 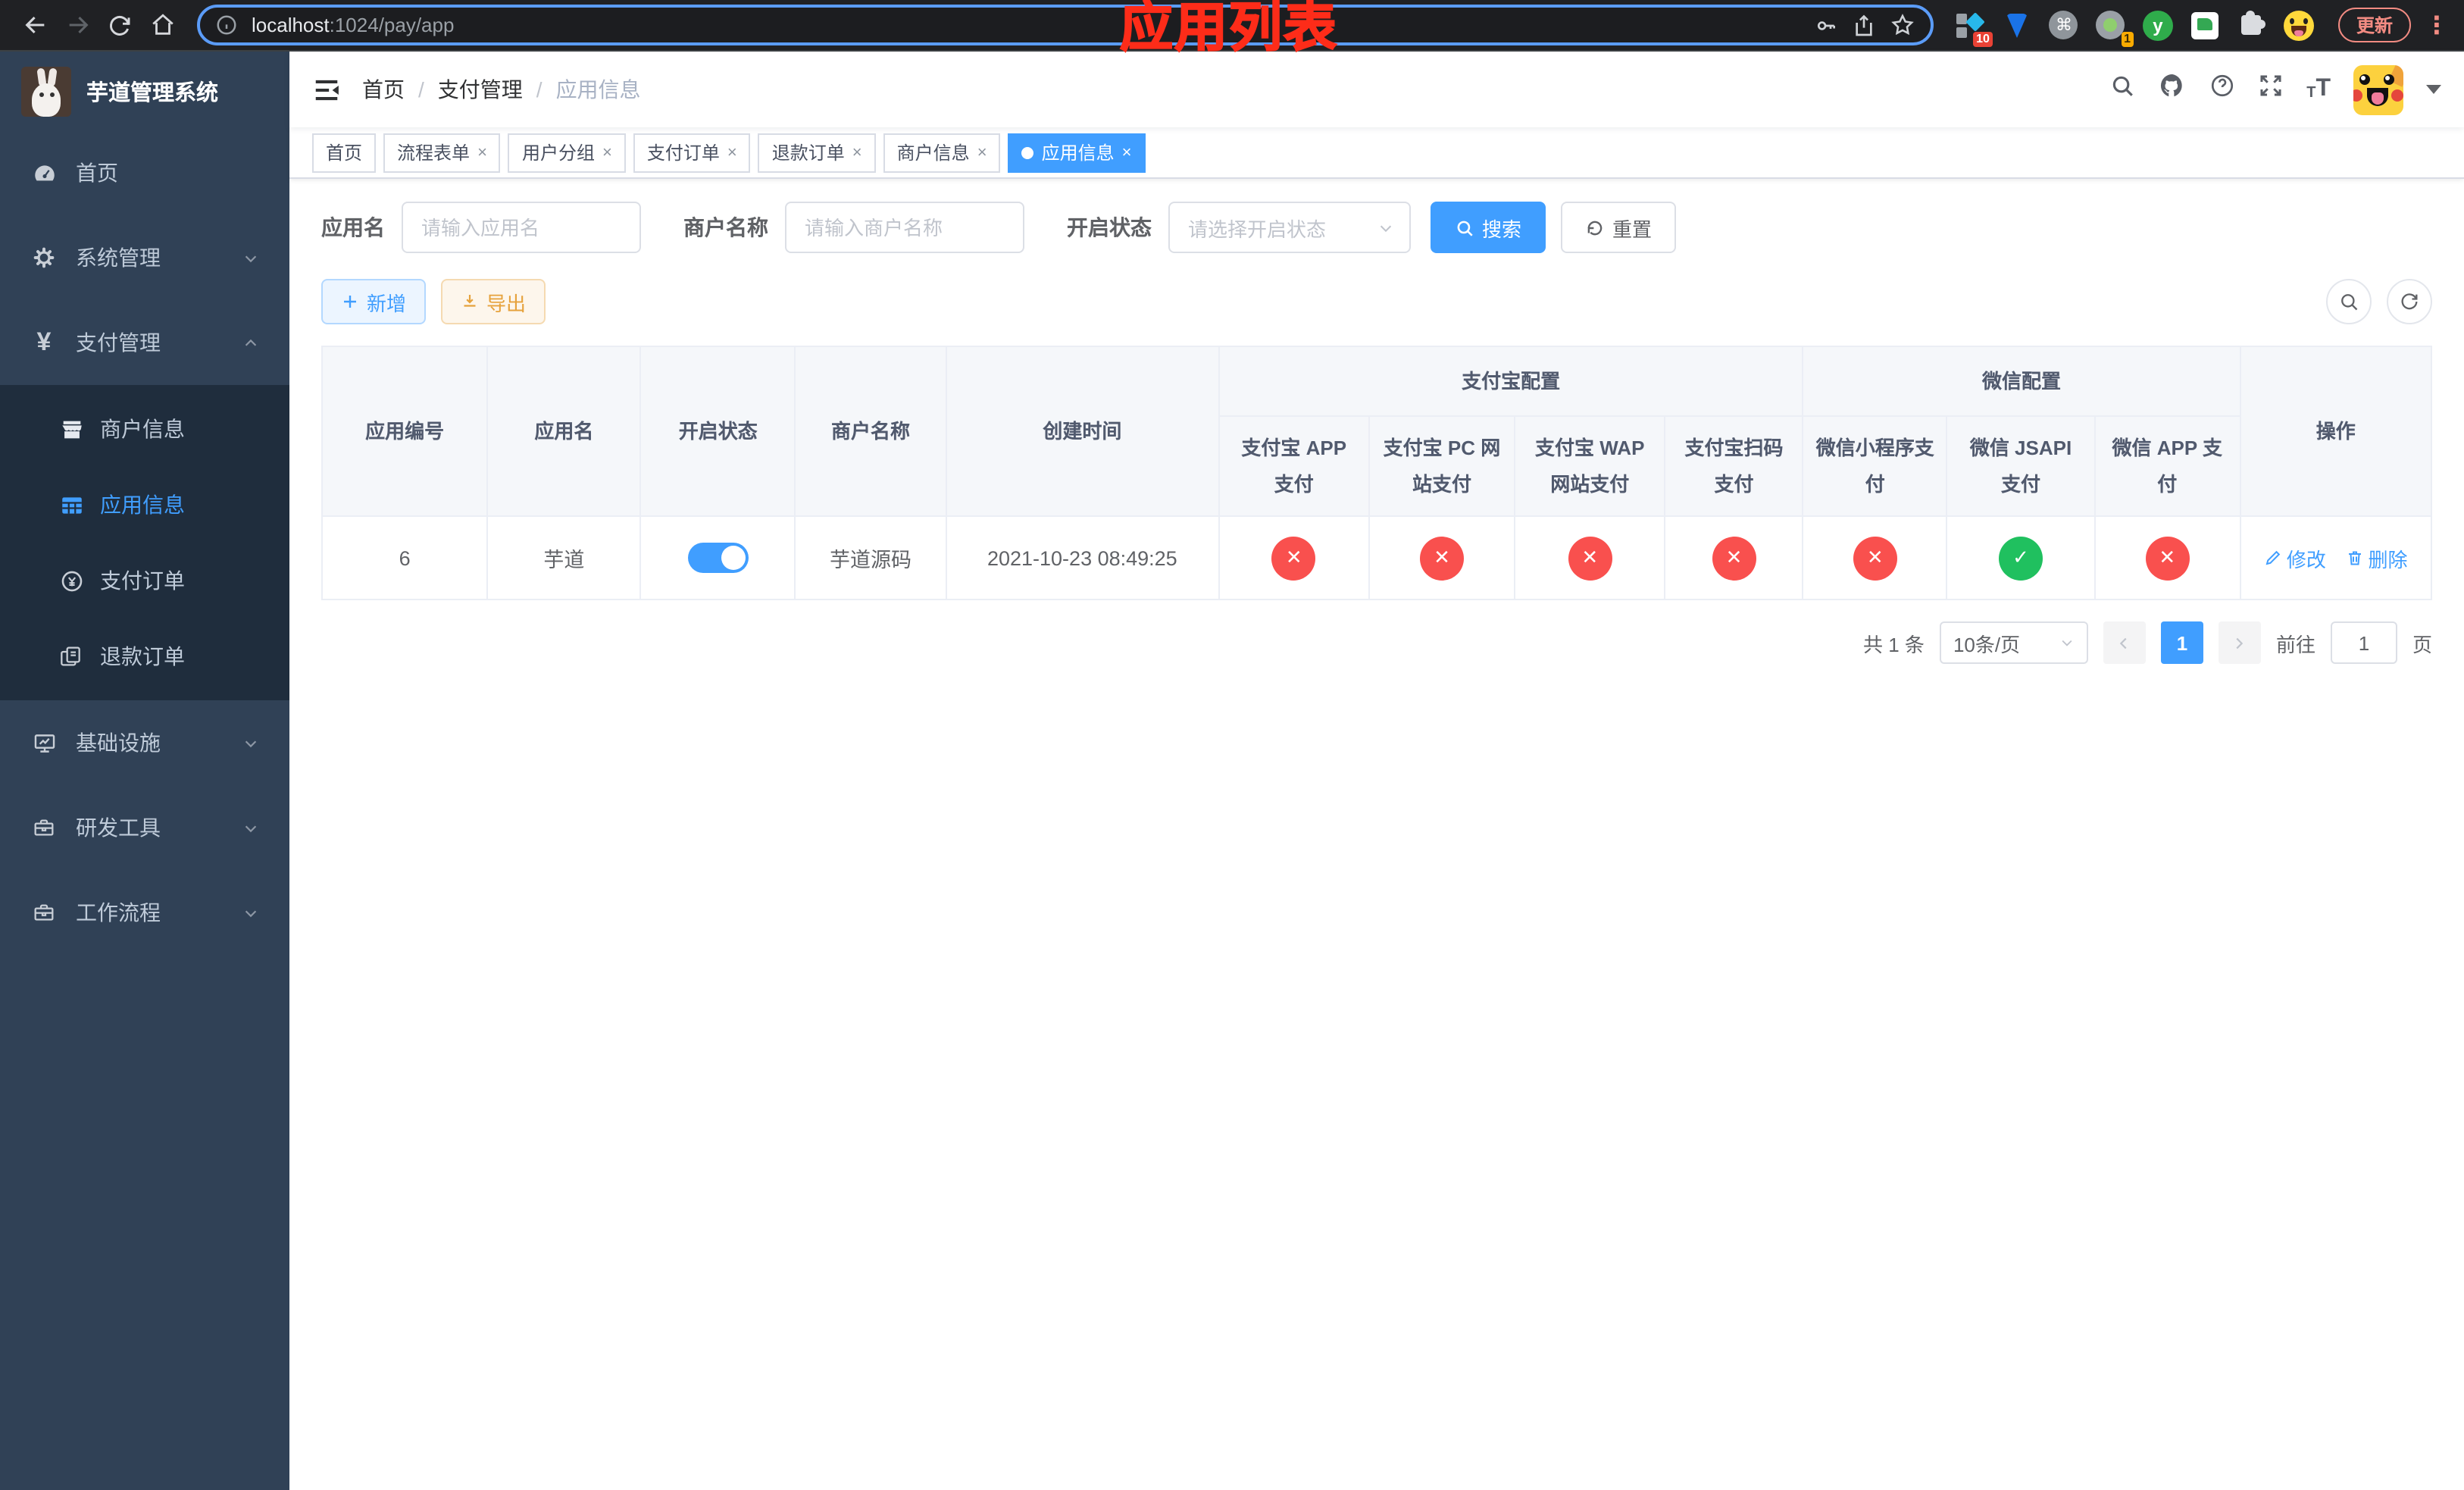 What do you see at coordinates (344, 152) in the screenshot?
I see `tab-home: 首页` at bounding box center [344, 152].